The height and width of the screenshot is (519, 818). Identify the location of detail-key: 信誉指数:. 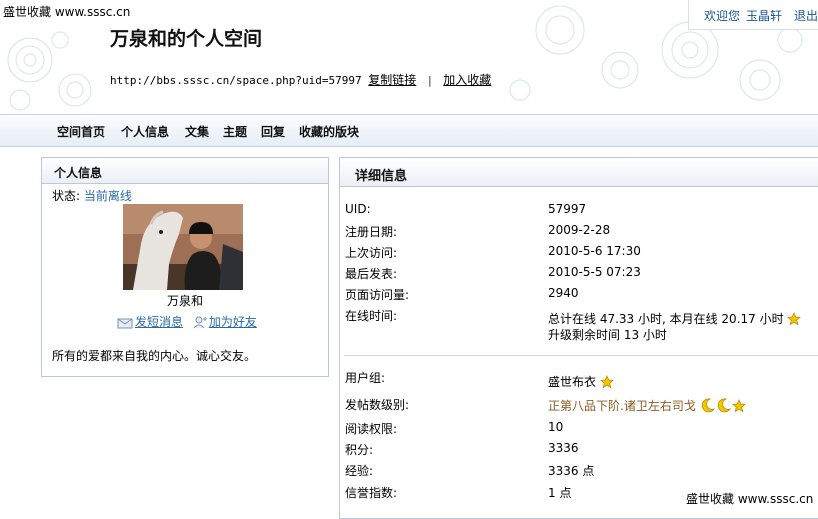
(371, 493).